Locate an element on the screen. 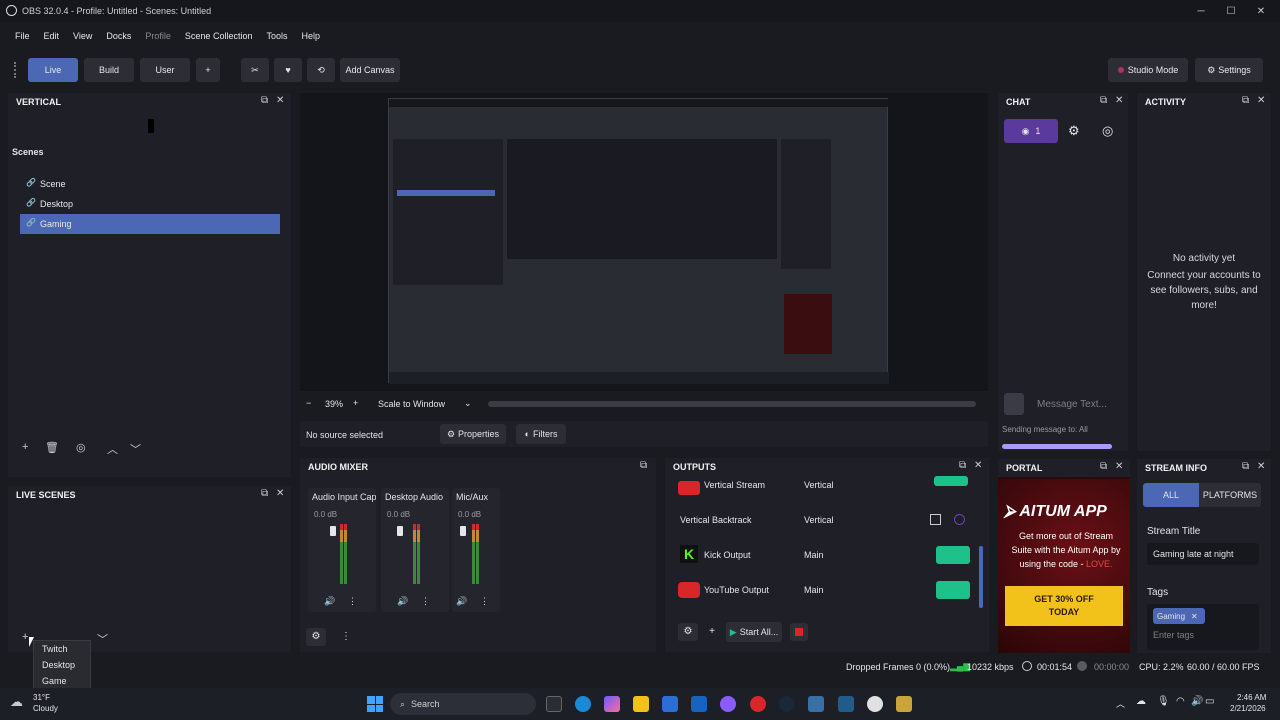 The height and width of the screenshot is (720, 1280). menu-help: Help is located at coordinates (310, 36).